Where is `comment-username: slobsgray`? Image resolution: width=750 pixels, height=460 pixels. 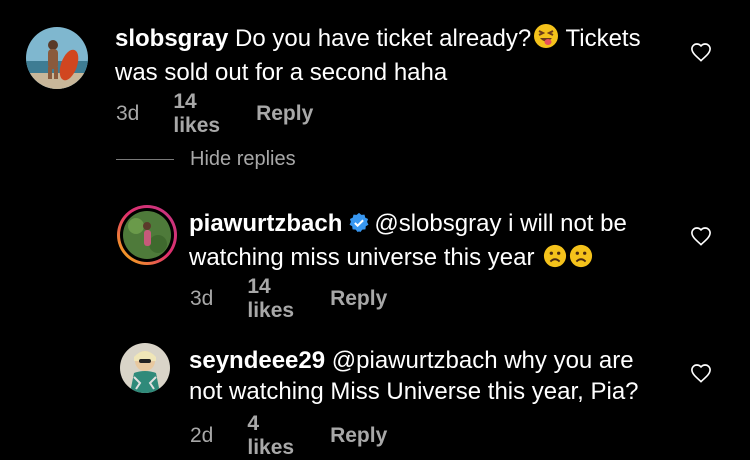
comment-username: slobsgray is located at coordinates (171, 38).